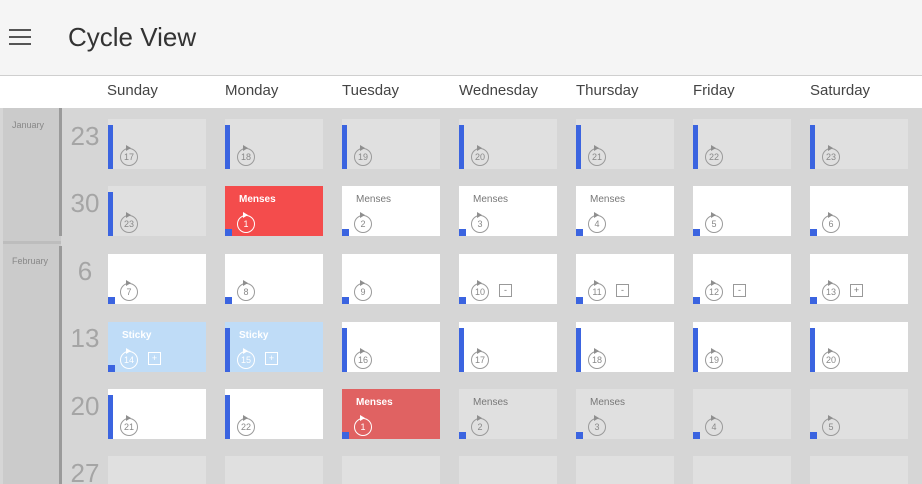  What do you see at coordinates (274, 279) in the screenshot?
I see `day-cell: 8` at bounding box center [274, 279].